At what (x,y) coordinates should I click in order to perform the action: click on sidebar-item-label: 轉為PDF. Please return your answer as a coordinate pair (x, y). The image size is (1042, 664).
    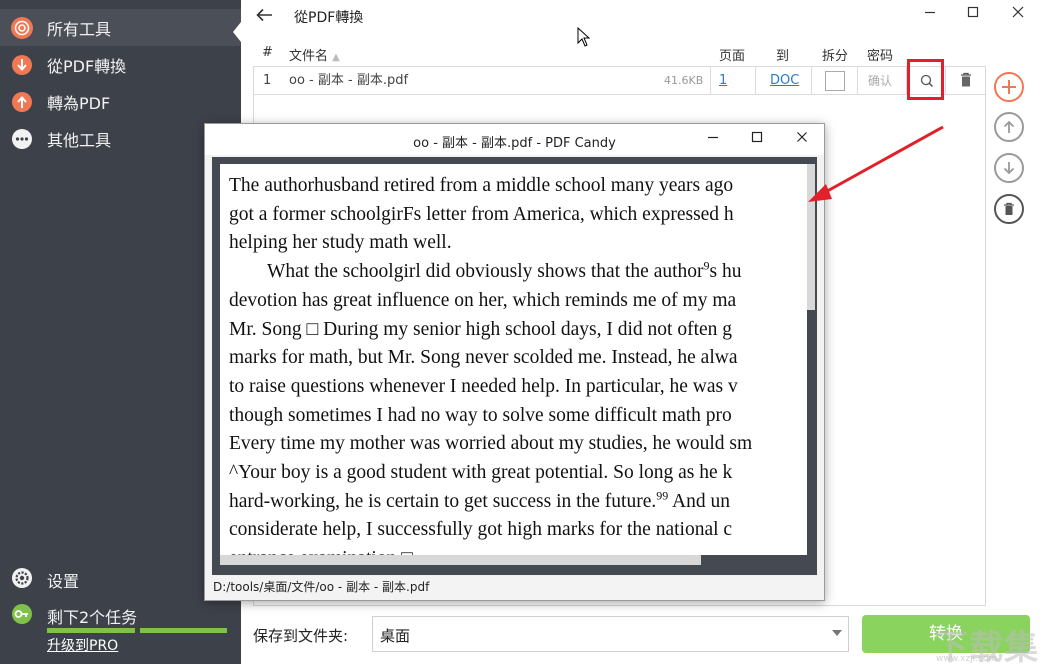
    Looking at the image, I should click on (79, 103).